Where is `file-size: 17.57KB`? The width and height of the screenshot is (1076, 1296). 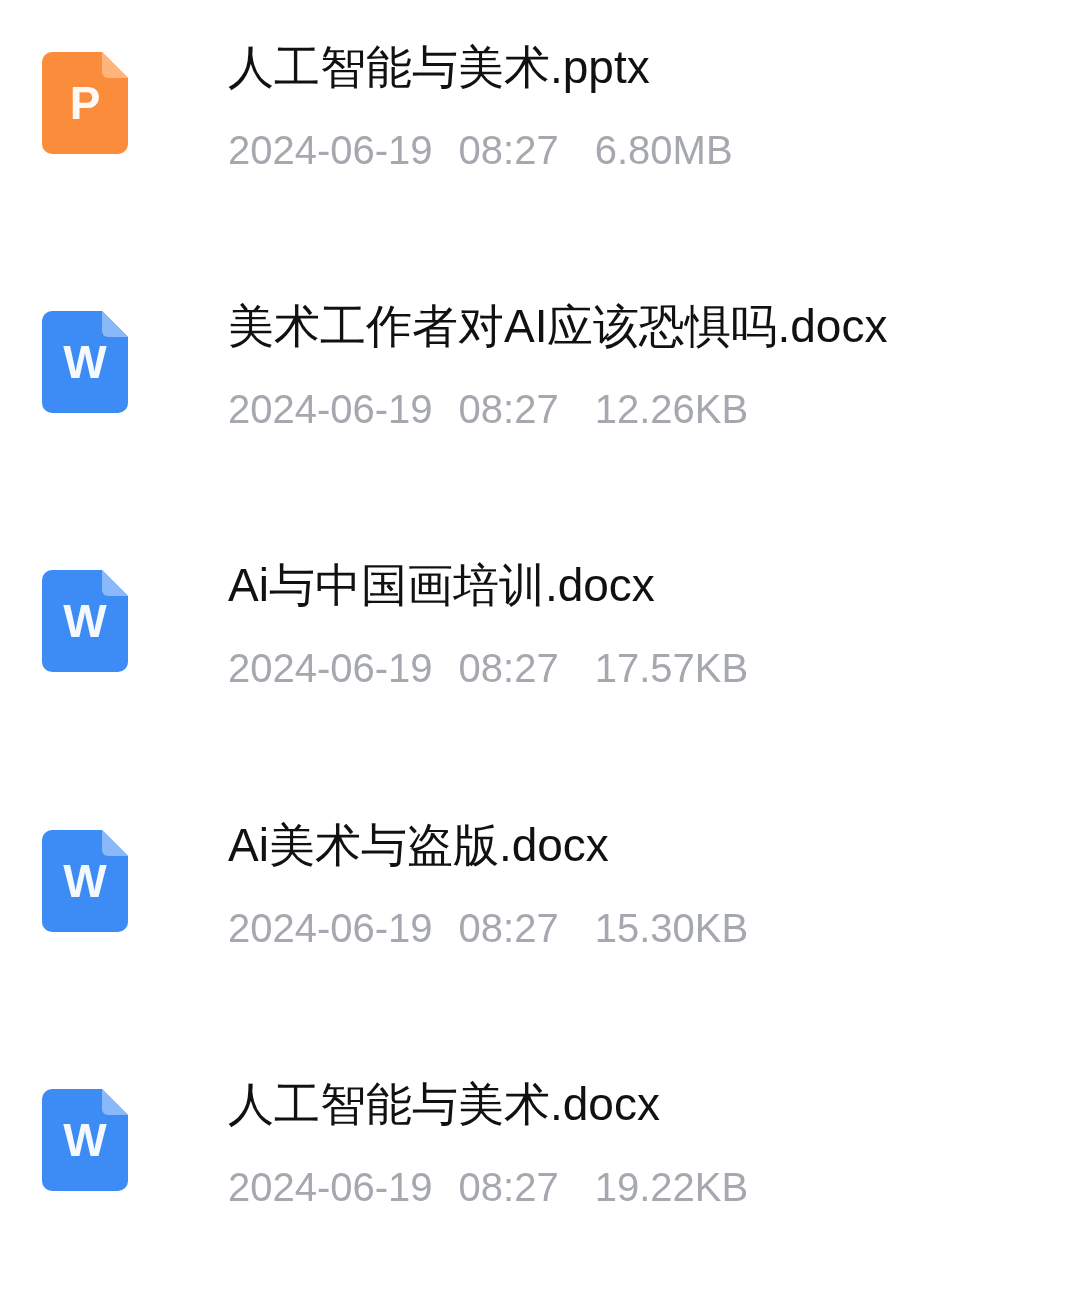 file-size: 17.57KB is located at coordinates (671, 669).